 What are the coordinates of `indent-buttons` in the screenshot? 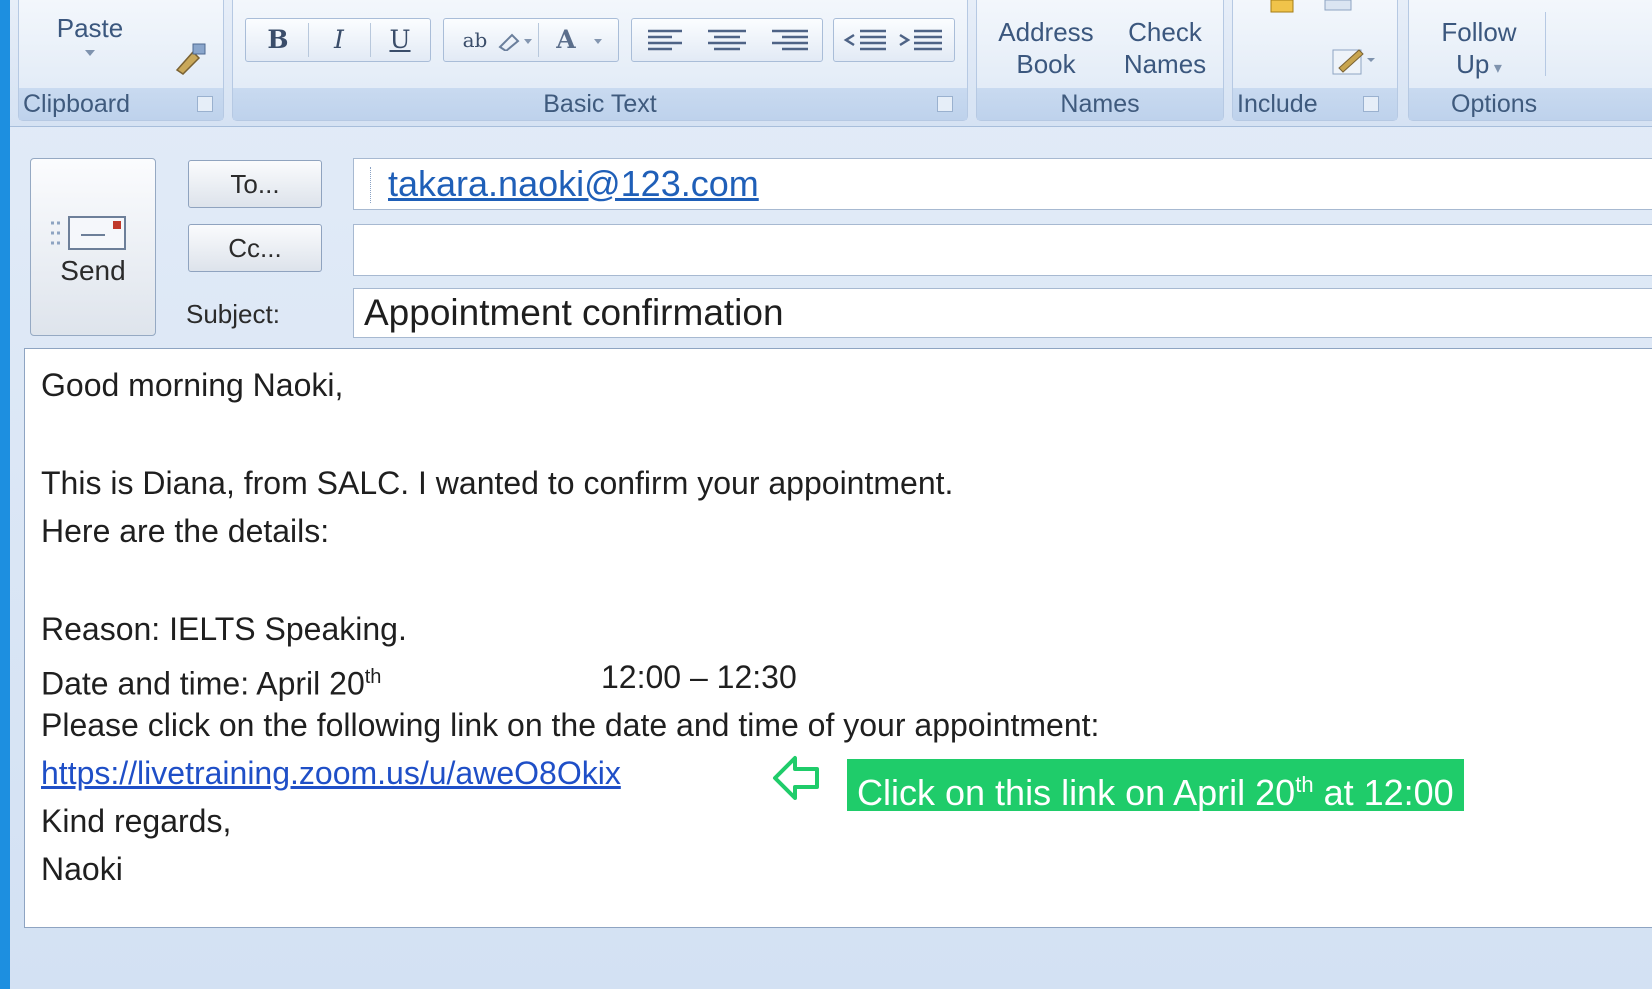 It's located at (894, 40).